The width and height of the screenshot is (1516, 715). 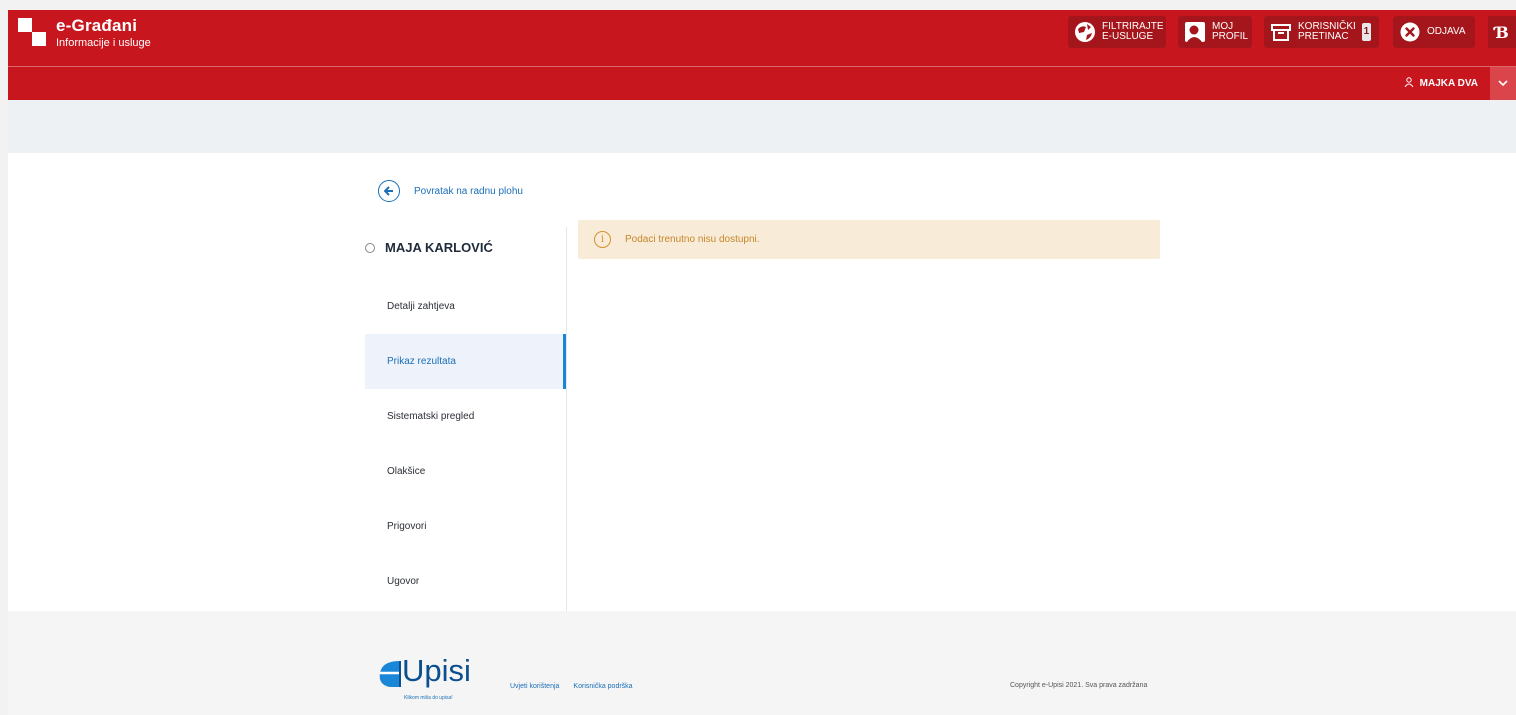 I want to click on sidebar-item-results: Prikaz rezultata, so click(x=465, y=361).